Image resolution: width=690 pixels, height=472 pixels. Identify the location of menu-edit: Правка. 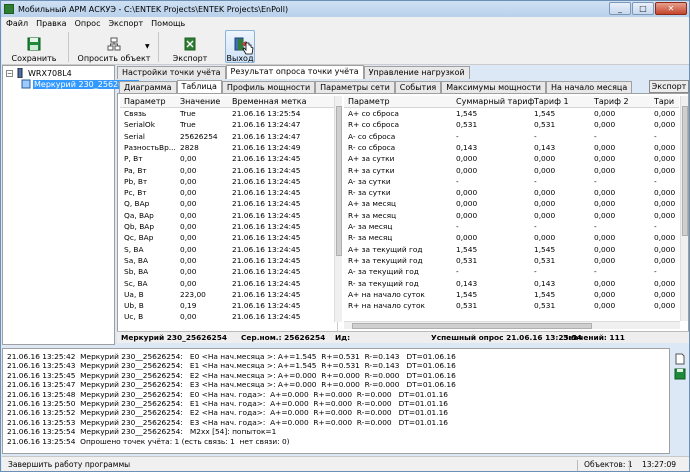
(51, 23).